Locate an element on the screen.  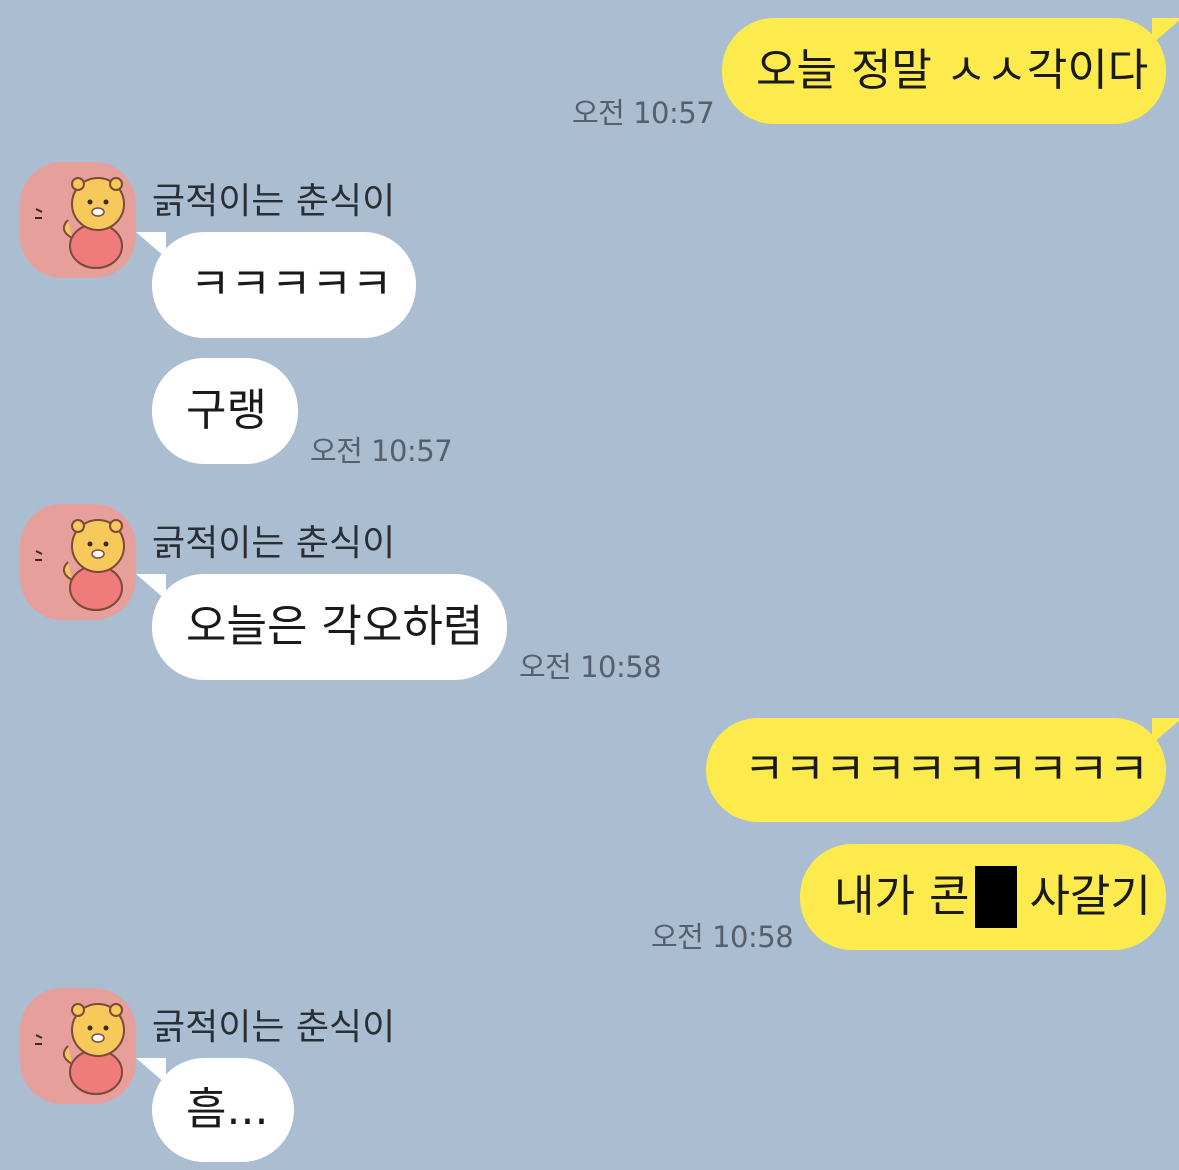
outgoing-message-bubble: 내가 콘 사갈기 is located at coordinates (983, 897).